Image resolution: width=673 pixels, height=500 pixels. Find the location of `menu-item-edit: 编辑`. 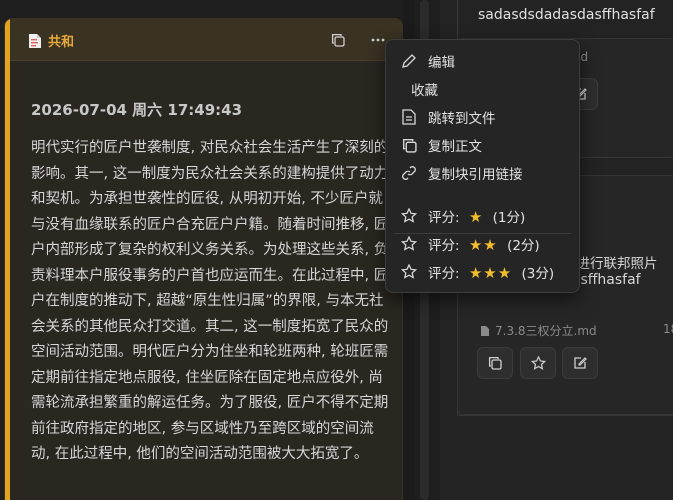

menu-item-edit: 编辑 is located at coordinates (482, 61).